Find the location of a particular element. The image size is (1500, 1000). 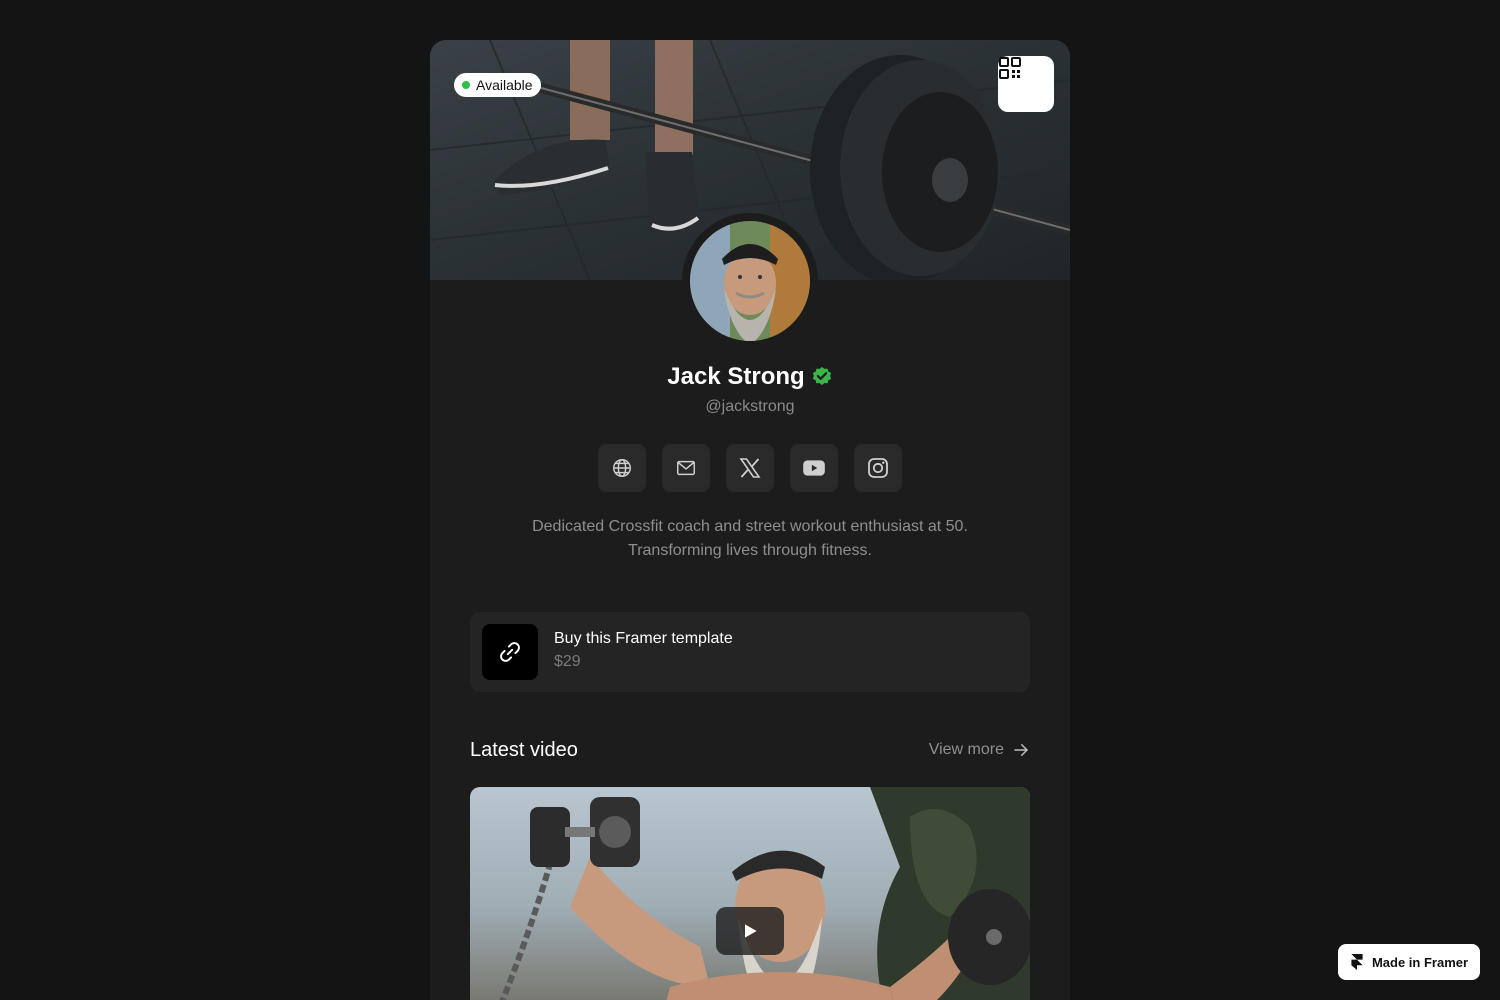

video-thumbnail-art is located at coordinates (764, 893).